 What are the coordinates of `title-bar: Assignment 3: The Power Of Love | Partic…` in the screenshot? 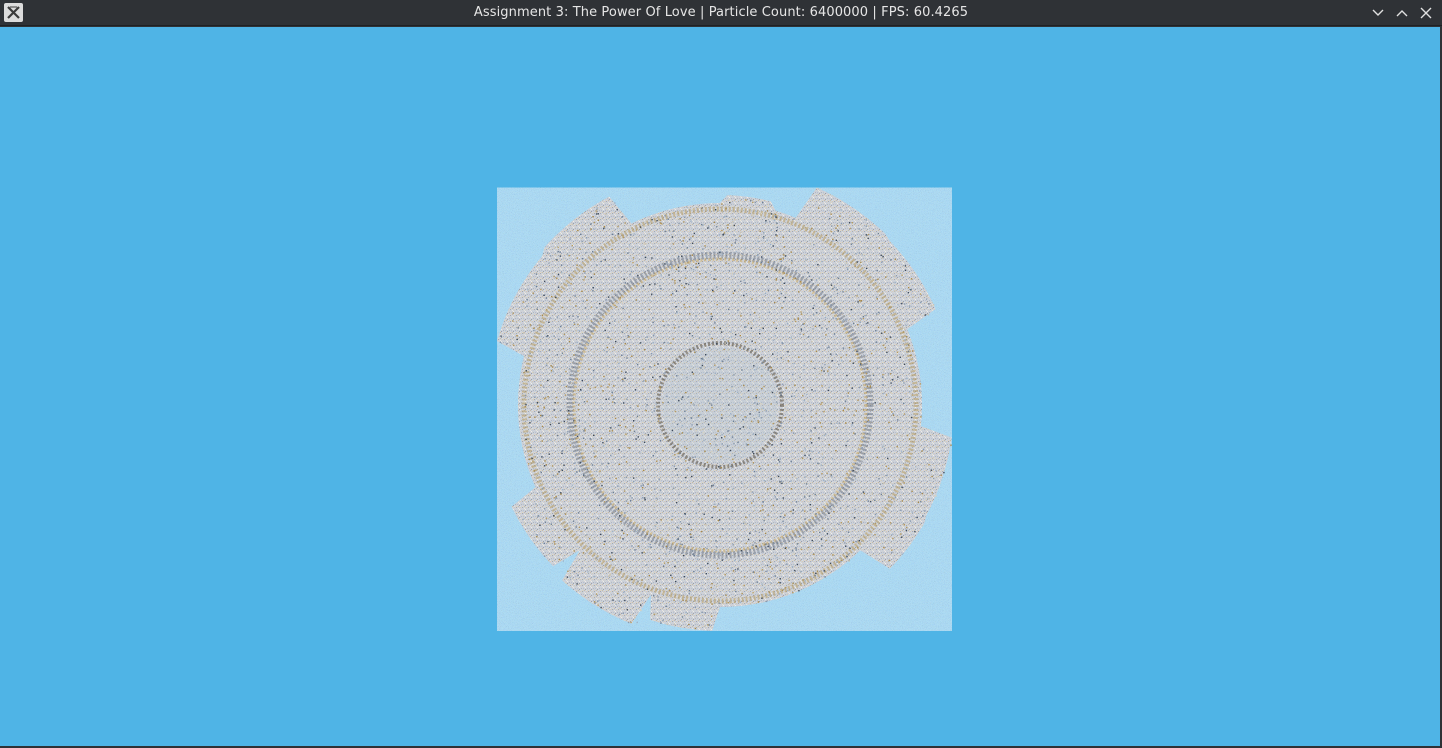 It's located at (721, 13).